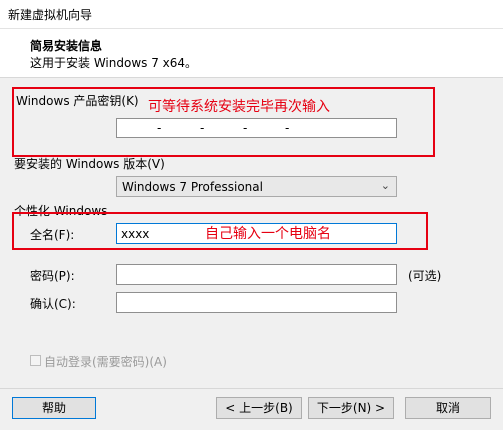  I want to click on version-selected: Windows 7 Professional, so click(192, 187).